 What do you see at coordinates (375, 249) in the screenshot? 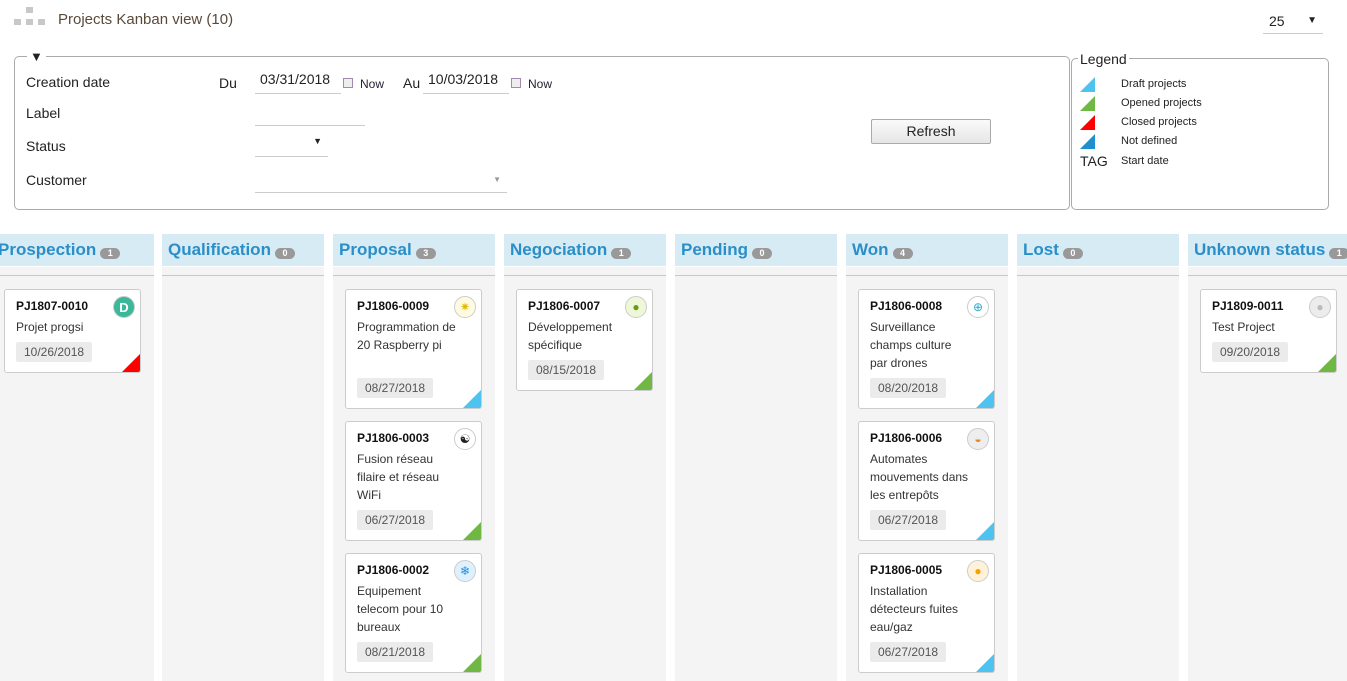
I see `column-title: Proposal` at bounding box center [375, 249].